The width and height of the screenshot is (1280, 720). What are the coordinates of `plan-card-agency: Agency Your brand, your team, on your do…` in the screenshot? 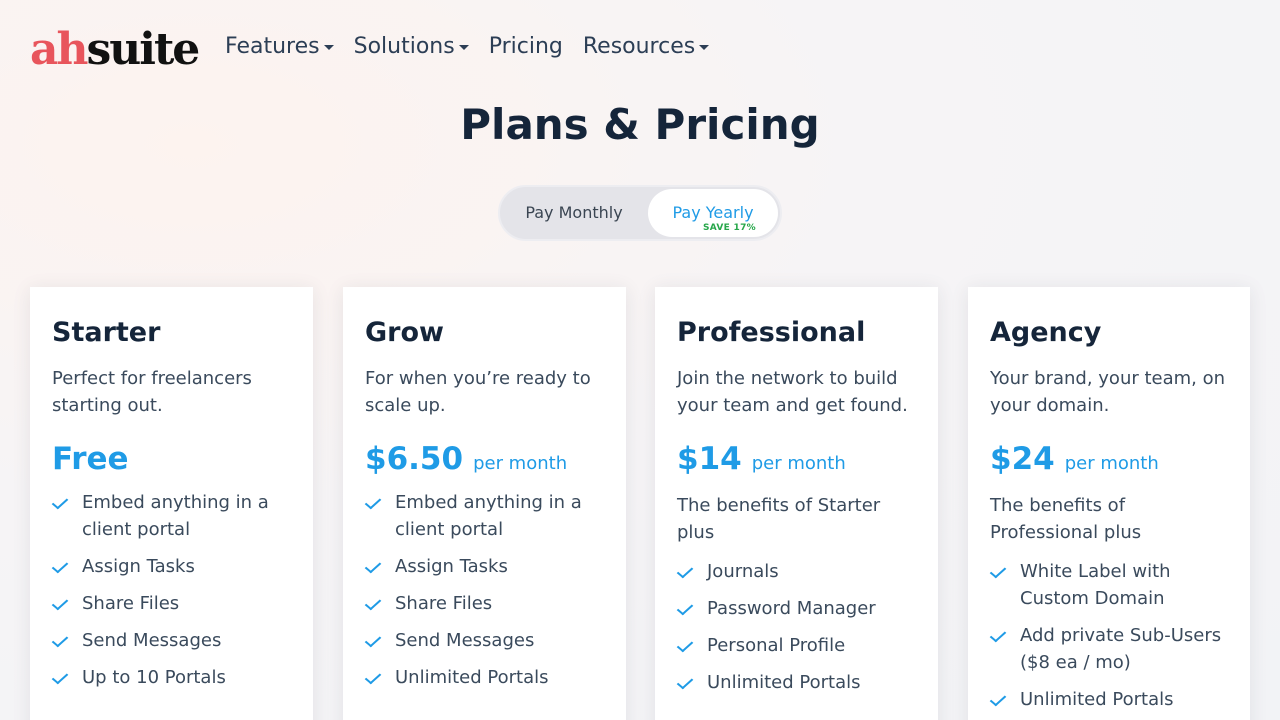 It's located at (1109, 503).